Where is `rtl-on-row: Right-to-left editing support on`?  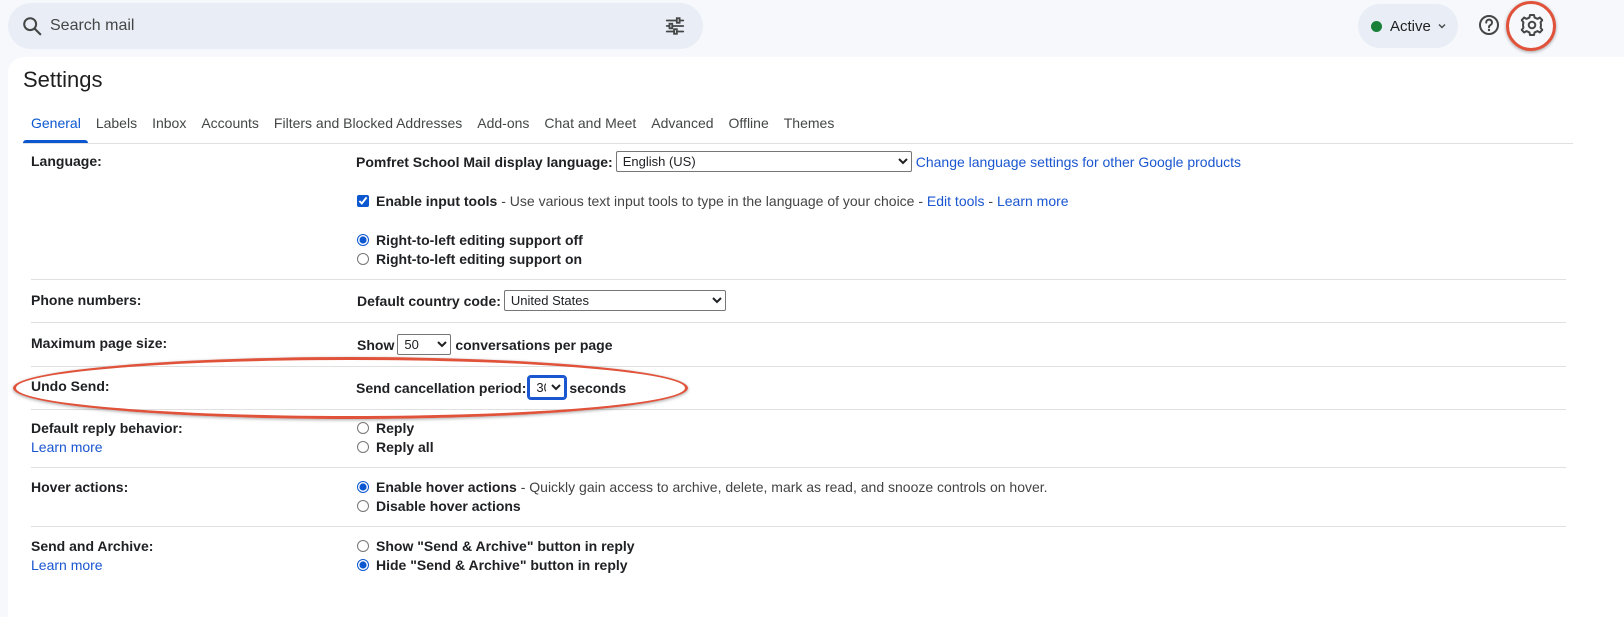
rtl-on-row: Right-to-left editing support on is located at coordinates (469, 259).